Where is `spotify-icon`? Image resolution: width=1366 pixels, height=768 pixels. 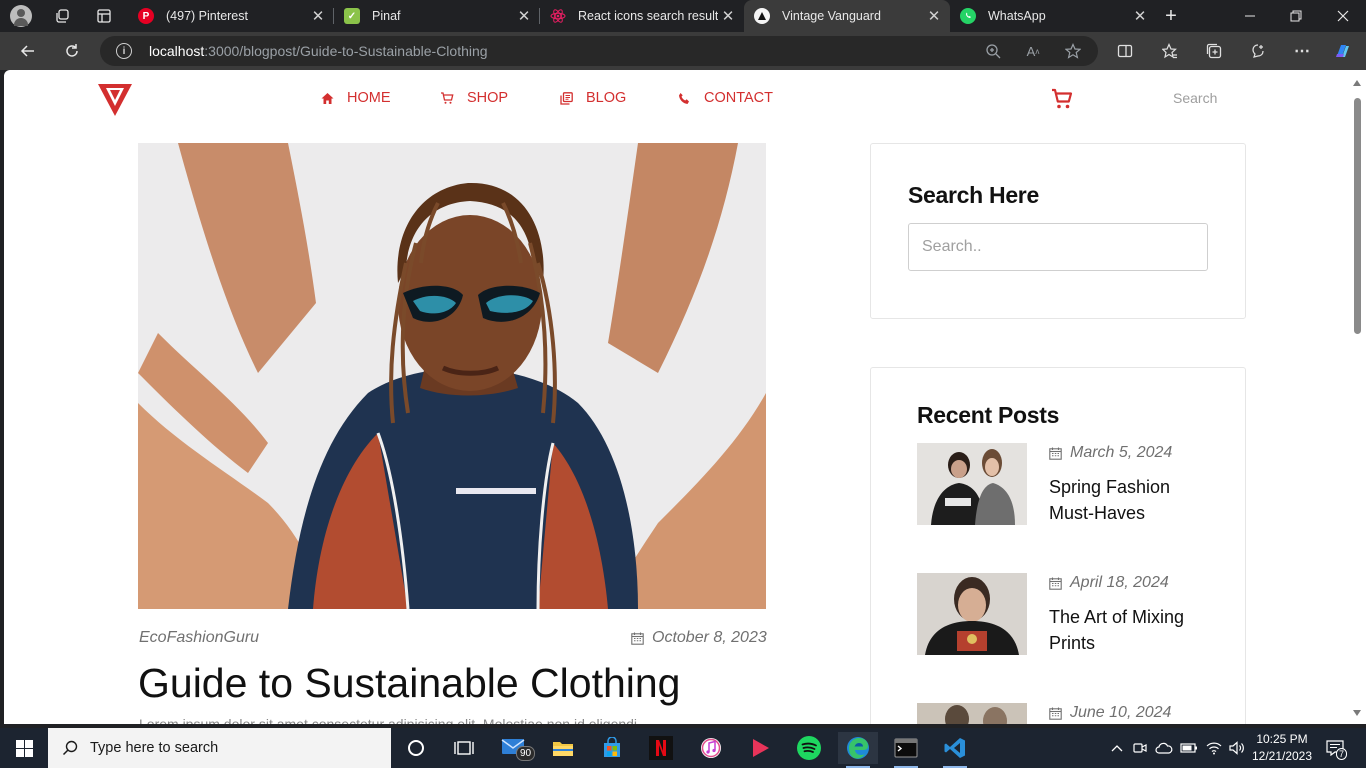 spotify-icon is located at coordinates (809, 748).